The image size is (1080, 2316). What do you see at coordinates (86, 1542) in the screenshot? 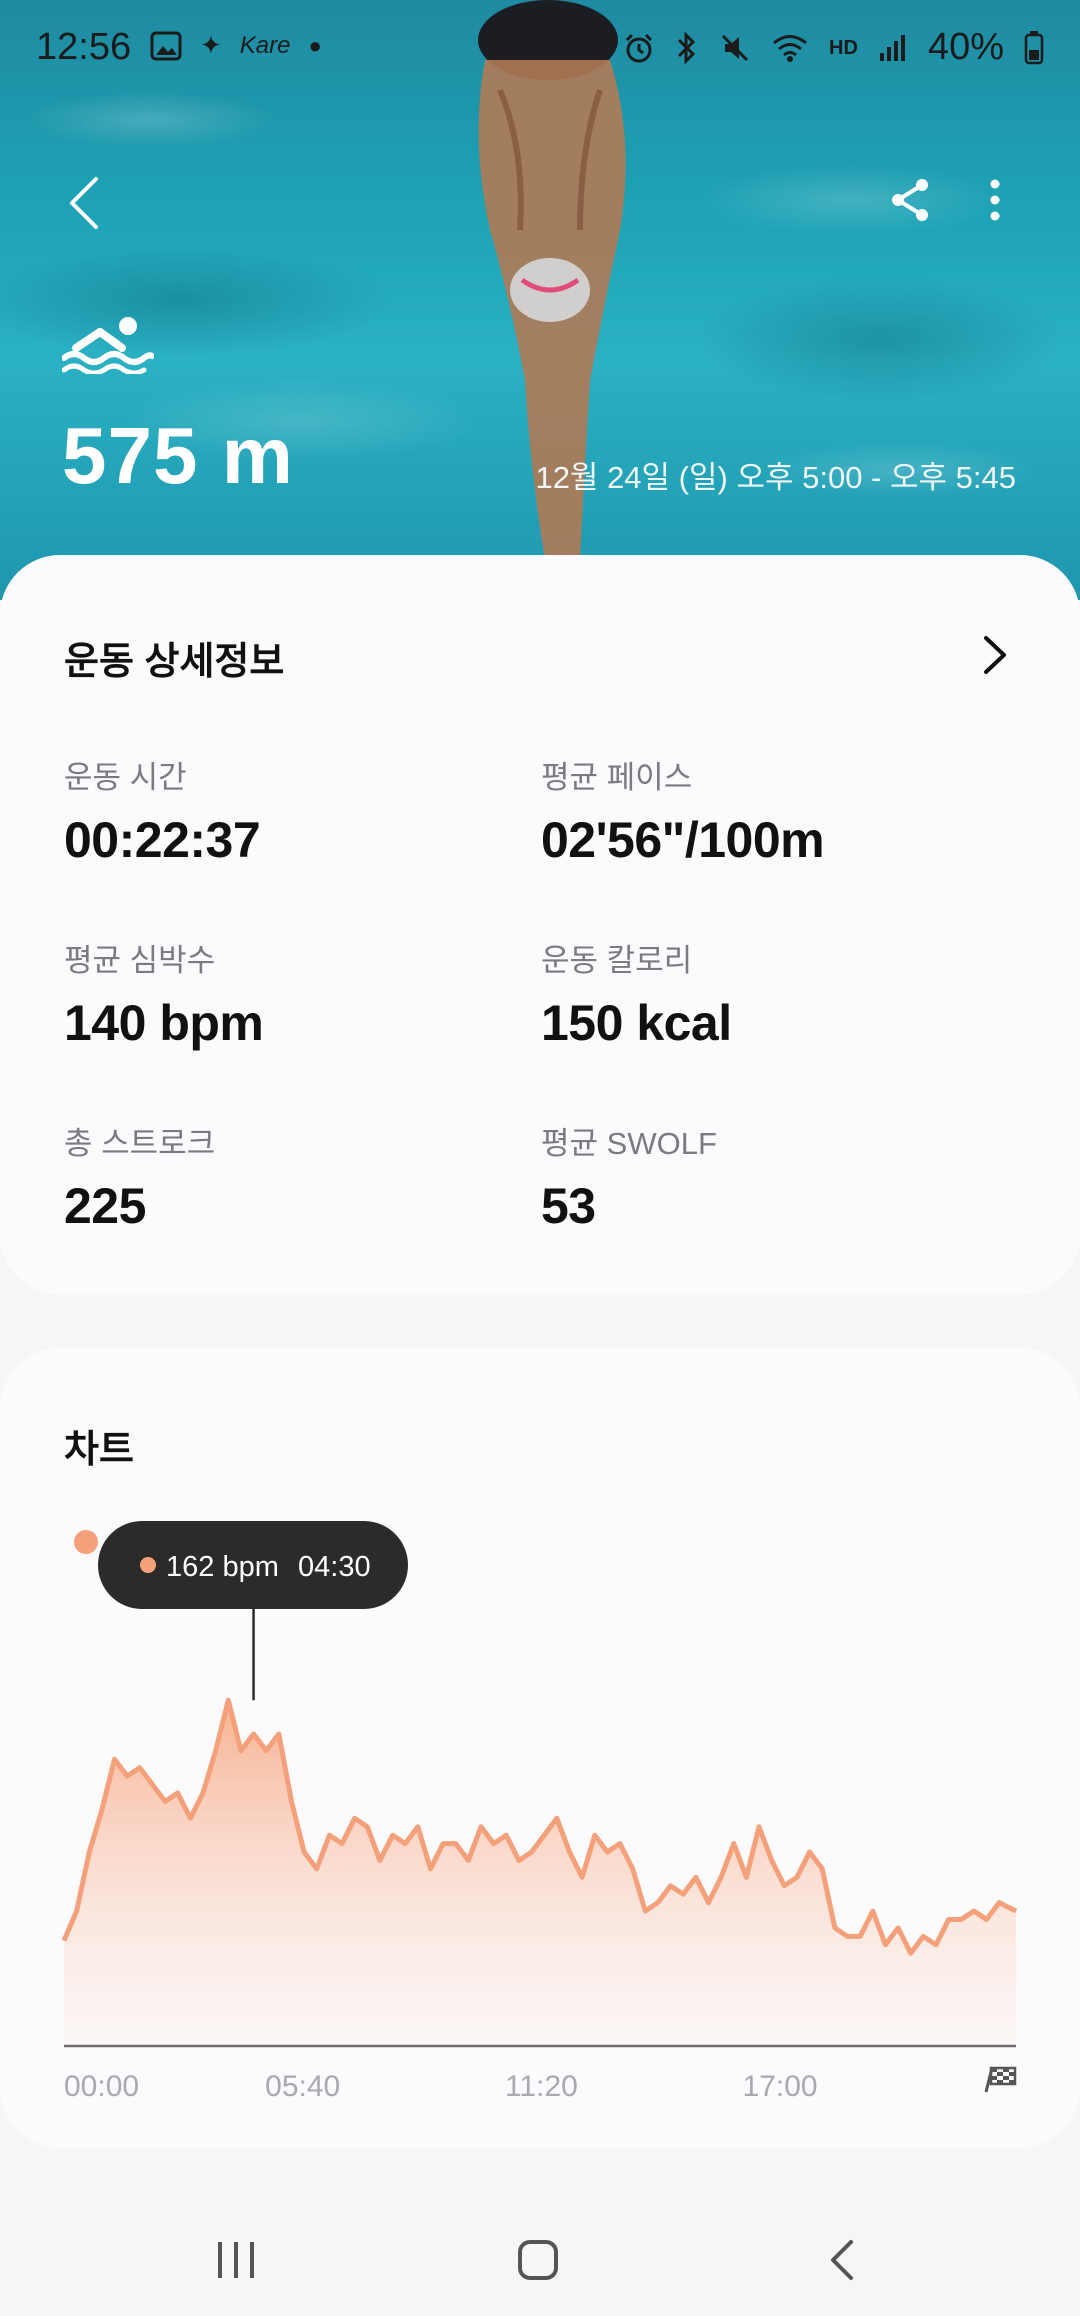
I see `series-marker-dot` at bounding box center [86, 1542].